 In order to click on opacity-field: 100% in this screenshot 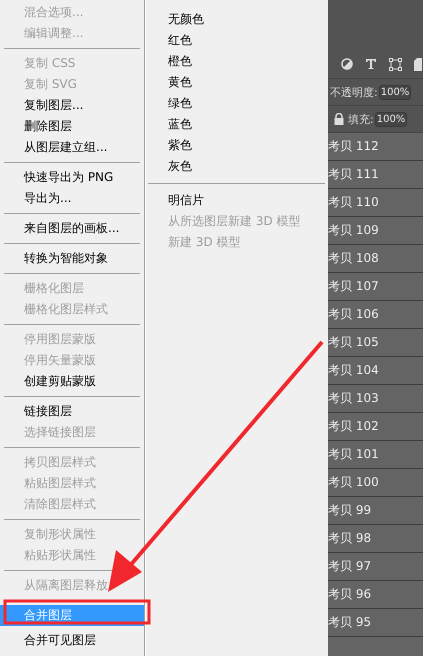, I will do `click(395, 92)`.